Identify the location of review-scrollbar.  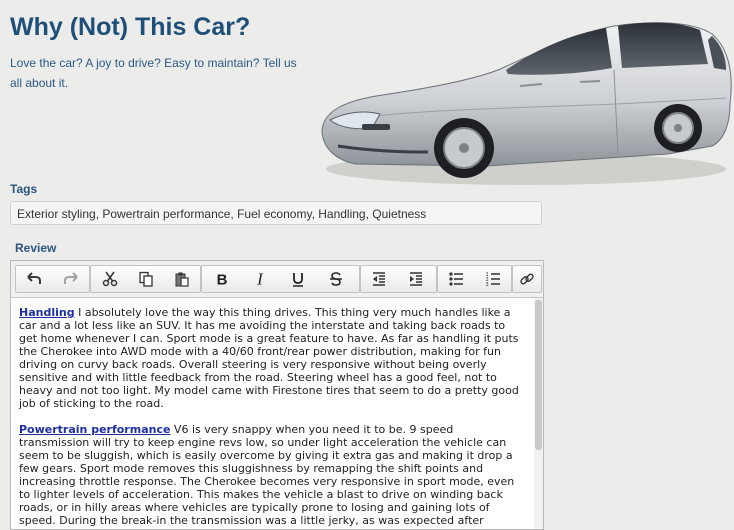
(538, 413).